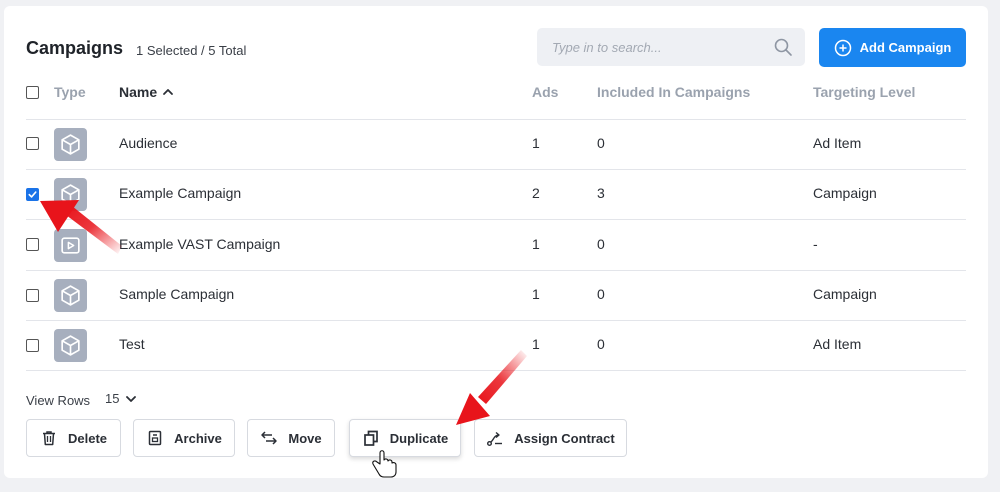 Image resolution: width=1000 pixels, height=492 pixels. I want to click on column-header-ads: Ads, so click(545, 92).